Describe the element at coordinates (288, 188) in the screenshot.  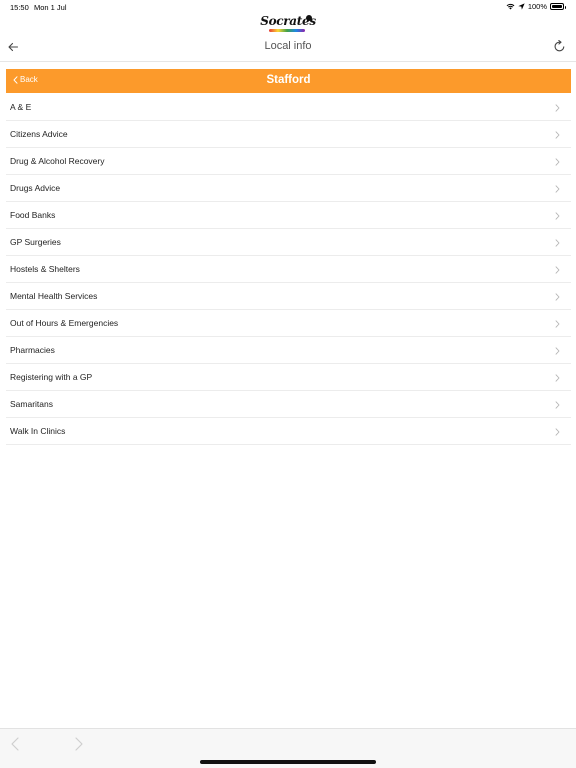
I see `list-item-drugs-advice: Drugs Advice` at that location.